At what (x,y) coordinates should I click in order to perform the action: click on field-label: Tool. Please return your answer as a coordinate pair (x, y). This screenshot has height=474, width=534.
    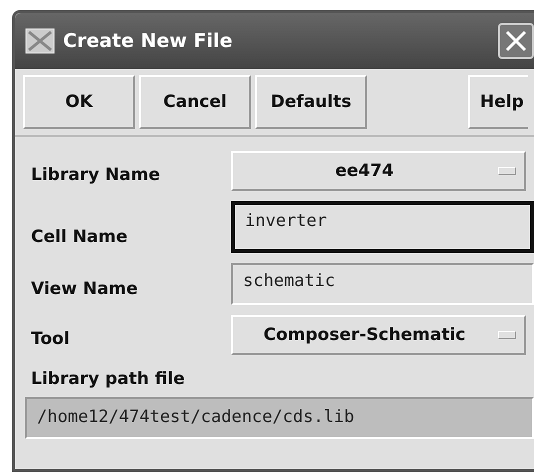
    Looking at the image, I should click on (51, 340).